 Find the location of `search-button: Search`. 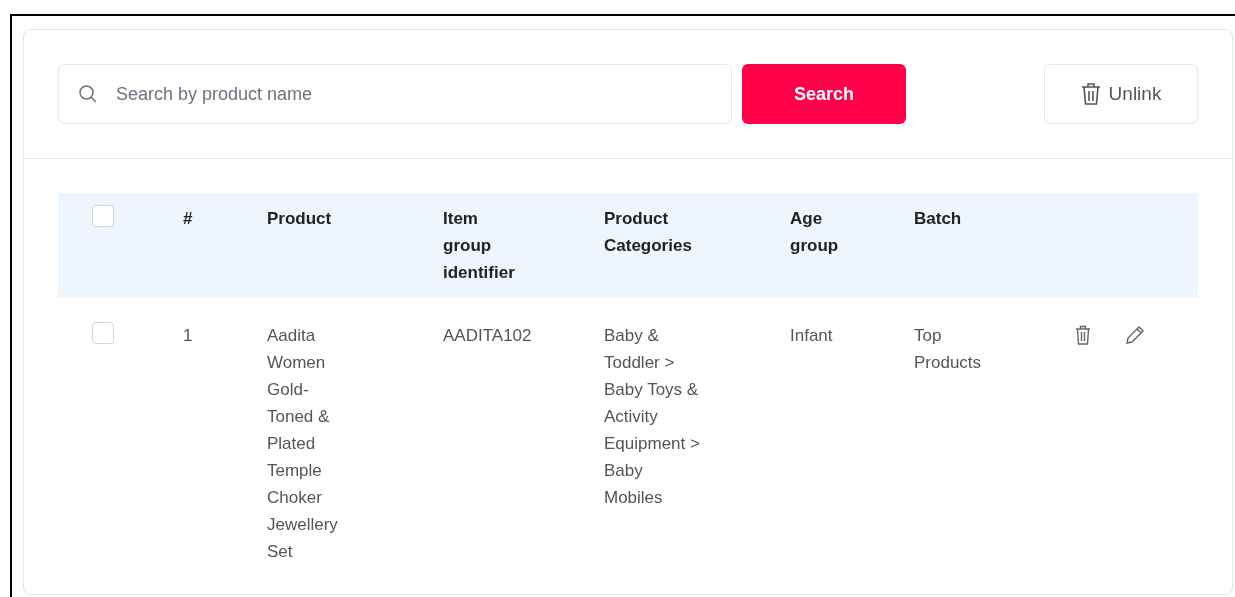

search-button: Search is located at coordinates (824, 94).